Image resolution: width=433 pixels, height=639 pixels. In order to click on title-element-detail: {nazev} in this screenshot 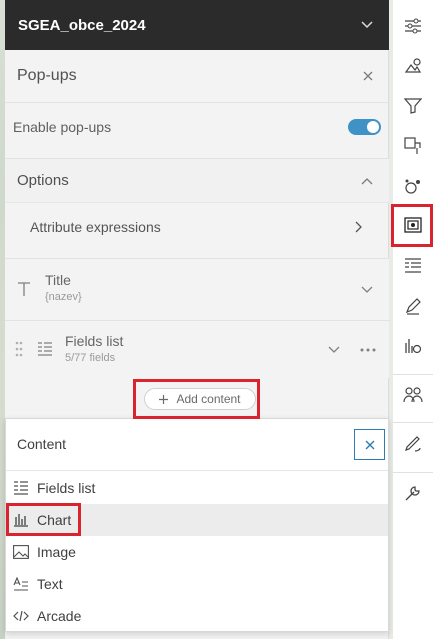, I will do `click(63, 297)`.